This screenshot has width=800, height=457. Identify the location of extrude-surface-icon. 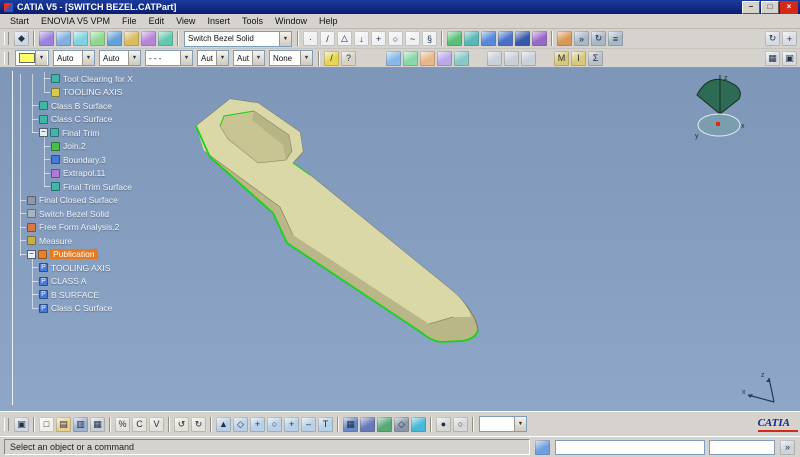
(46, 38).